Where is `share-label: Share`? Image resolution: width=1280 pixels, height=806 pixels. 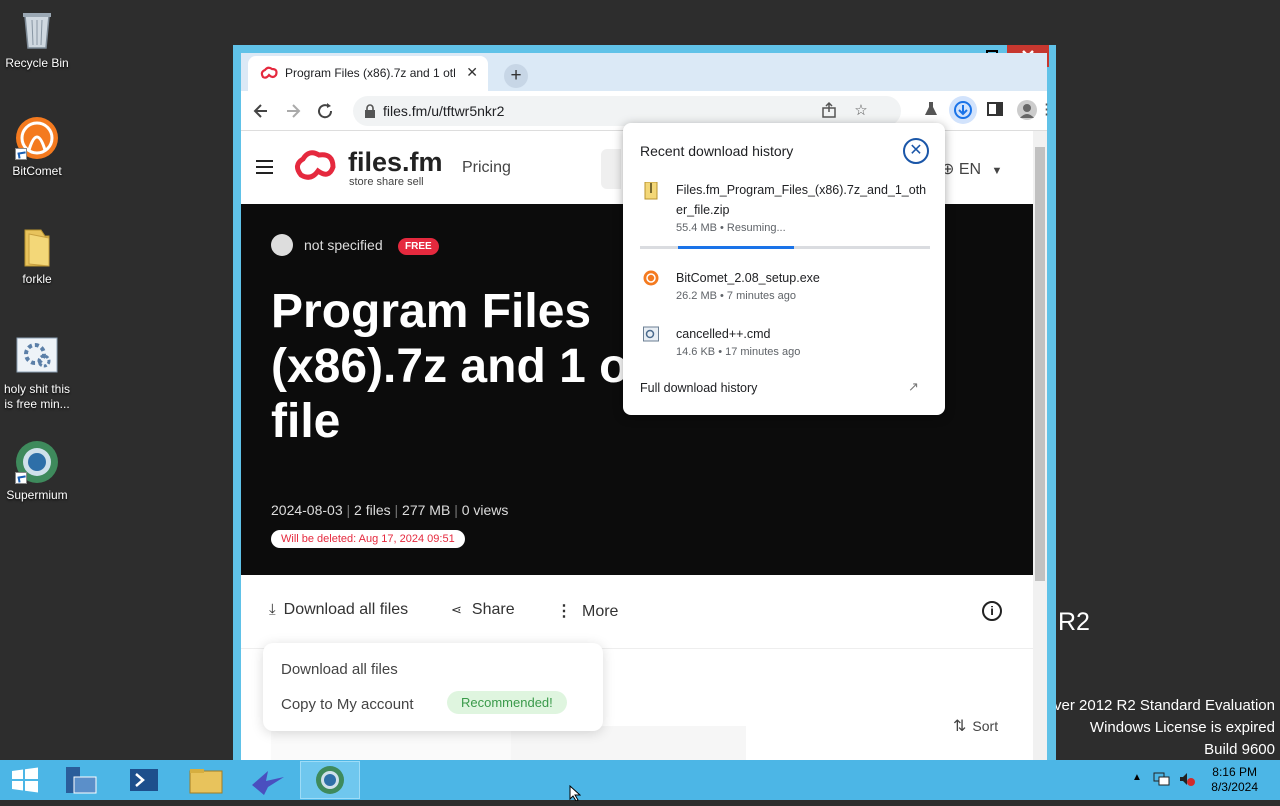 share-label: Share is located at coordinates (493, 609).